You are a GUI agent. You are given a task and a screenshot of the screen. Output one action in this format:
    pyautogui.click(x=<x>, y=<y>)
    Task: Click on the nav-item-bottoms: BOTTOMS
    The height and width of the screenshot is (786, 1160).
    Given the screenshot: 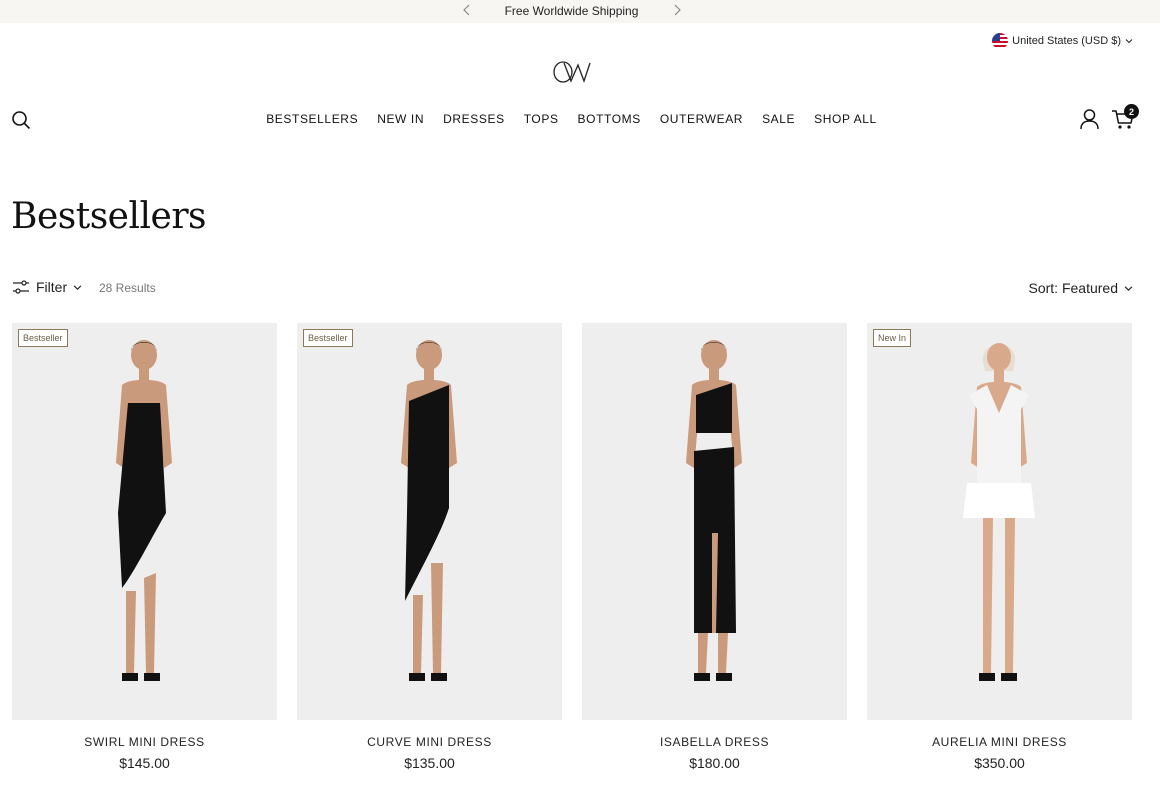 What is the action you would take?
    pyautogui.click(x=609, y=119)
    